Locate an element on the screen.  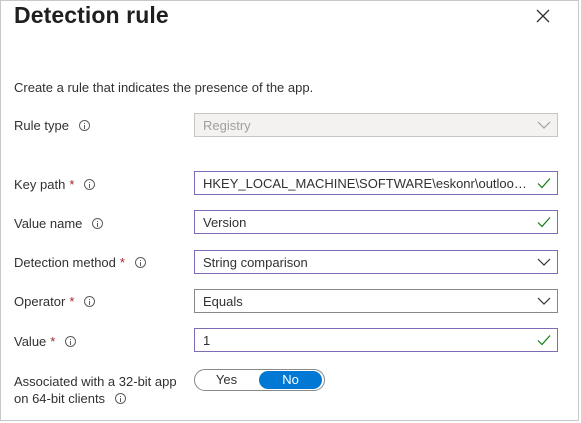
panel-title: Detection rule is located at coordinates (91, 15).